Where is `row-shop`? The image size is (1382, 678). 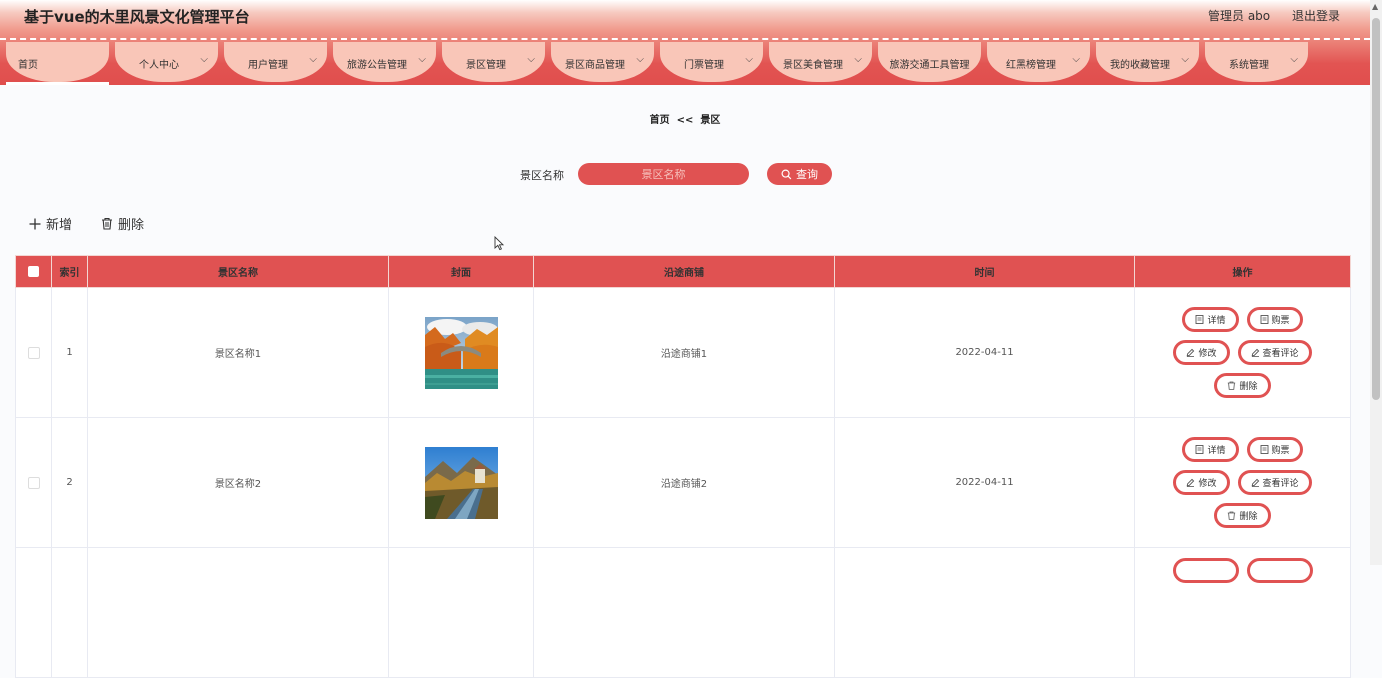
row-shop is located at coordinates (684, 612).